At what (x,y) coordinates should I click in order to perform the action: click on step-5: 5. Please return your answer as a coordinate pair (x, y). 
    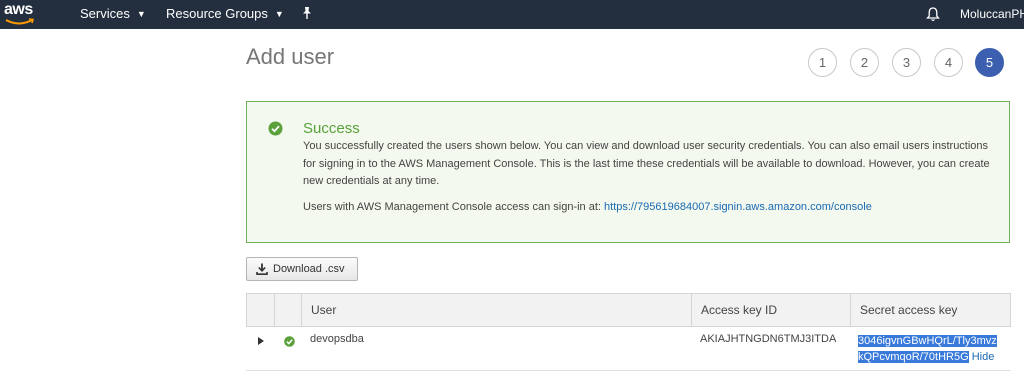
    Looking at the image, I should click on (989, 62).